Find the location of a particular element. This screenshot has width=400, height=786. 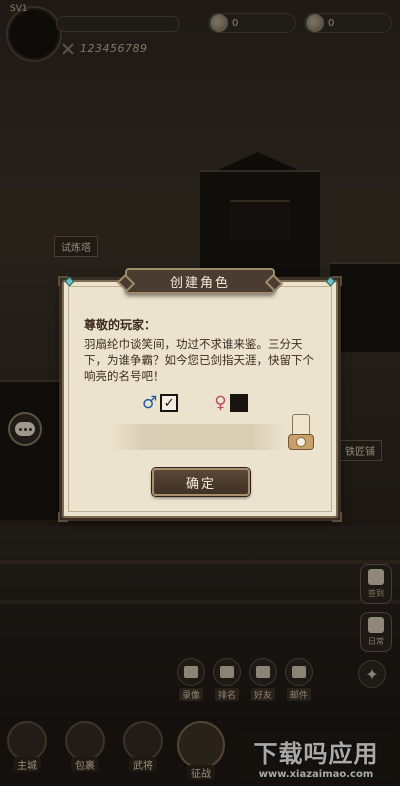

female-checkbox is located at coordinates (238, 403).